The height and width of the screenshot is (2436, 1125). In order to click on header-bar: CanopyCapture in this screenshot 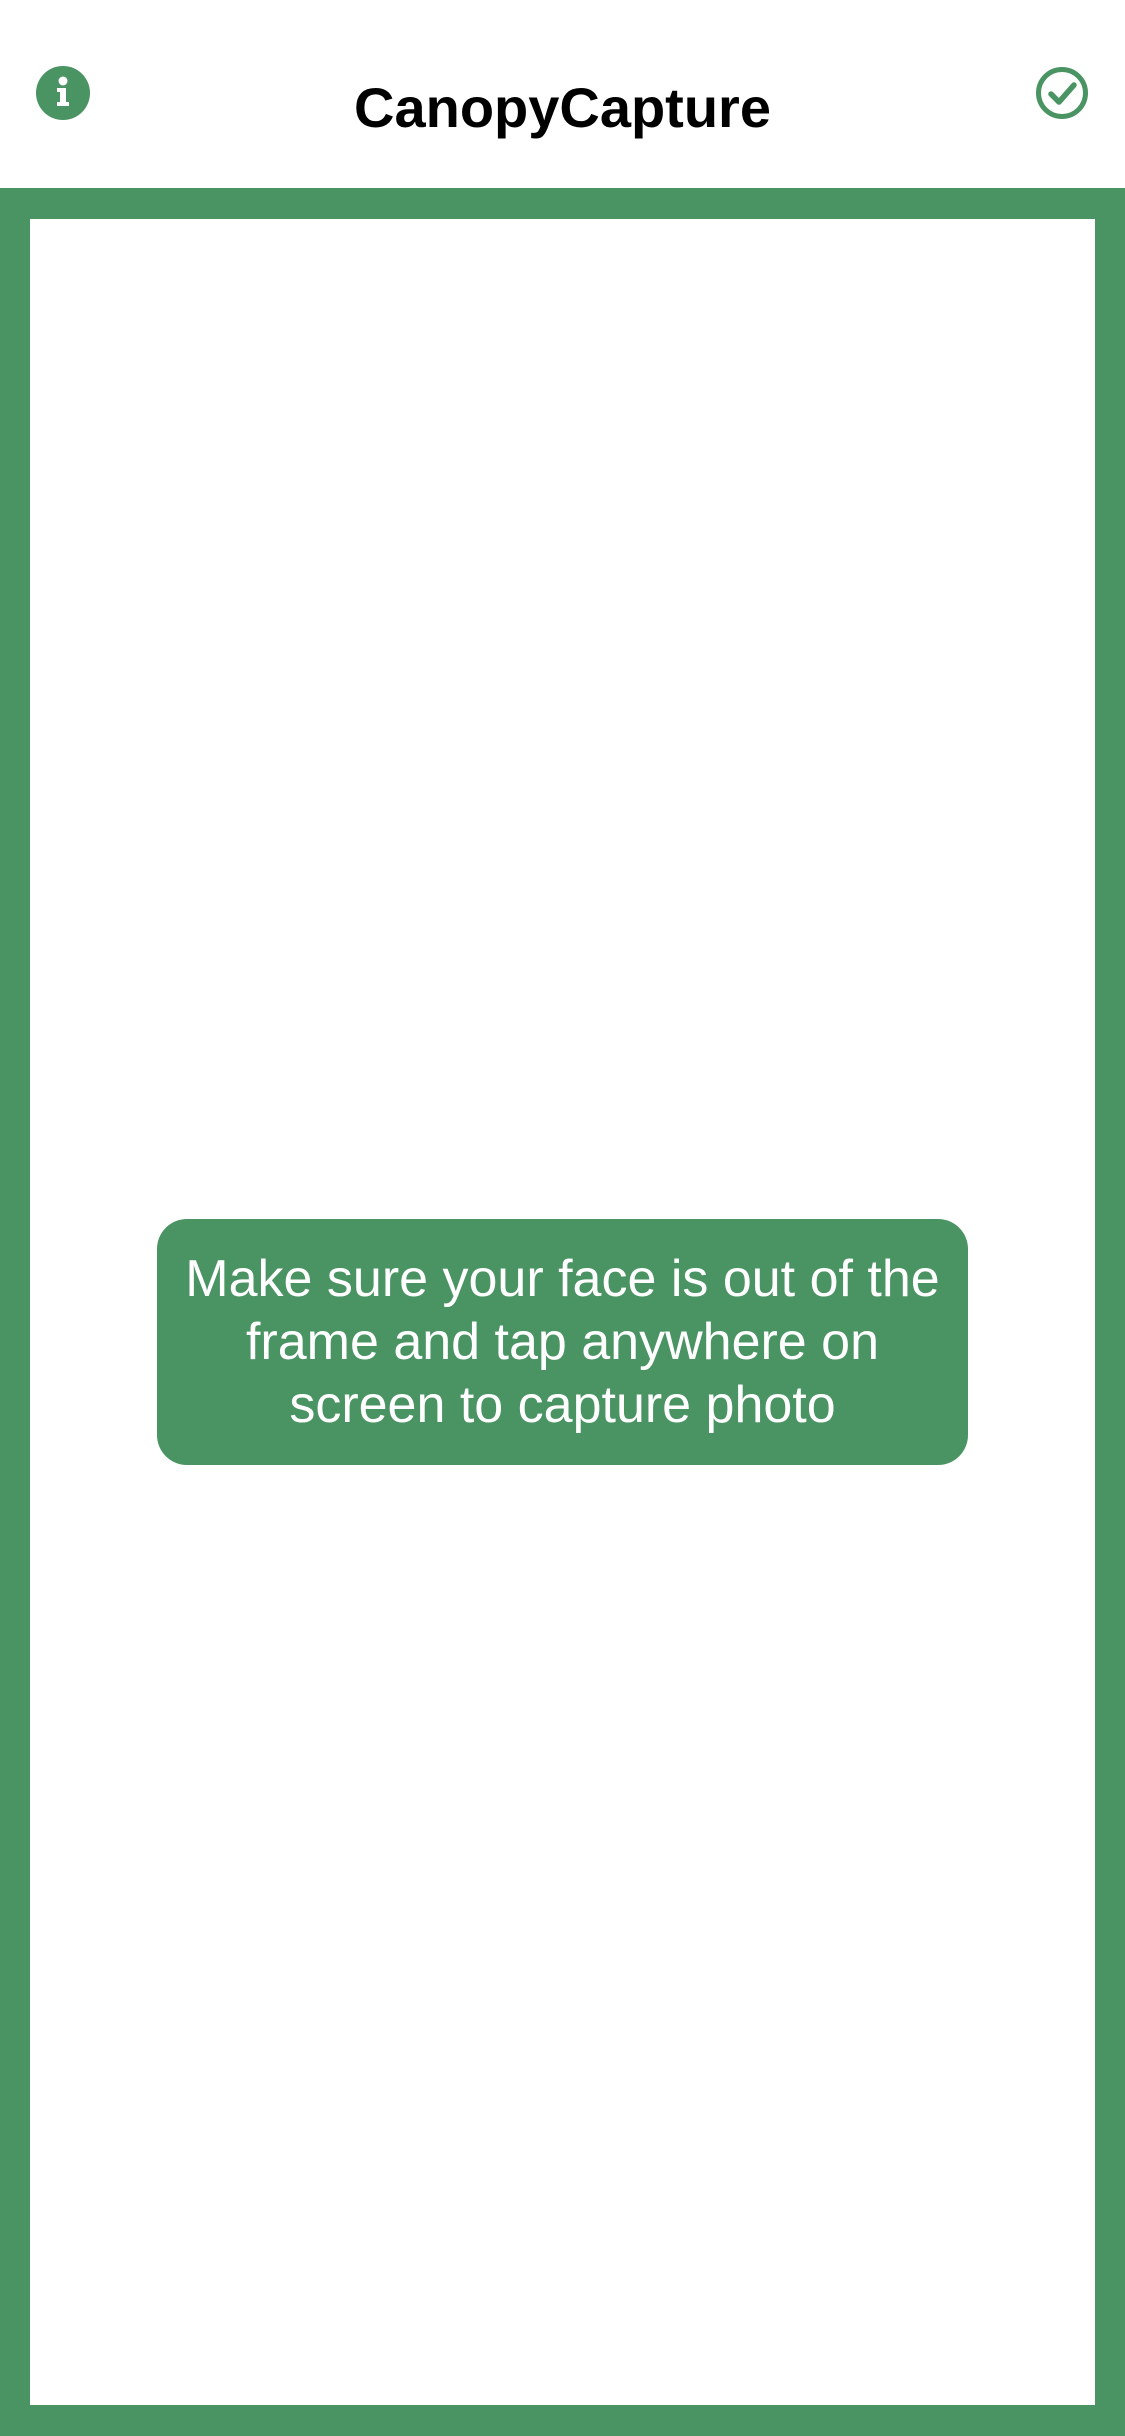, I will do `click(562, 94)`.